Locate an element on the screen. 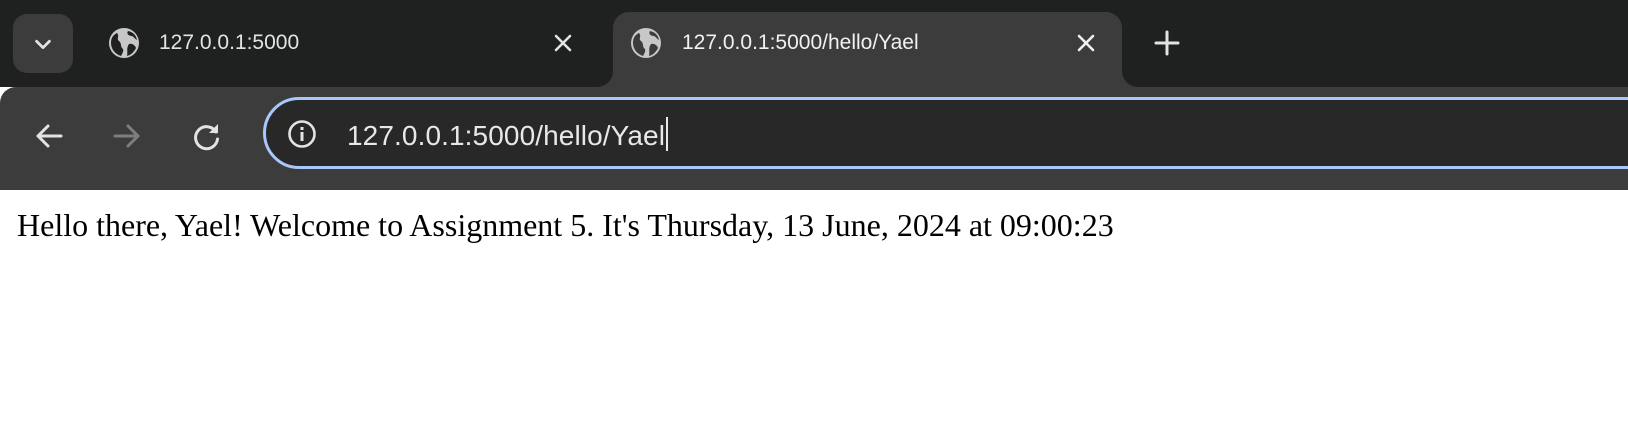 This screenshot has height=434, width=1628. tab-search-button is located at coordinates (43, 43).